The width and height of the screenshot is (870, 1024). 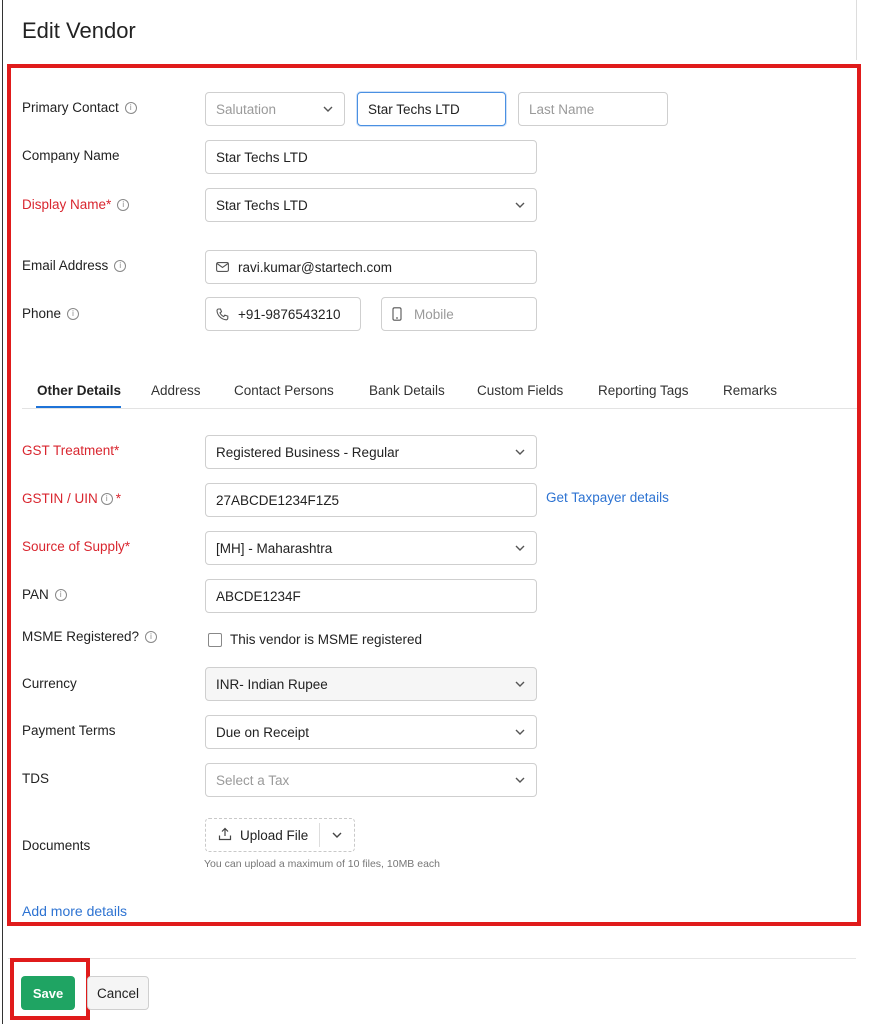 I want to click on gst-treatment-label: GST Treatment*, so click(x=70, y=450).